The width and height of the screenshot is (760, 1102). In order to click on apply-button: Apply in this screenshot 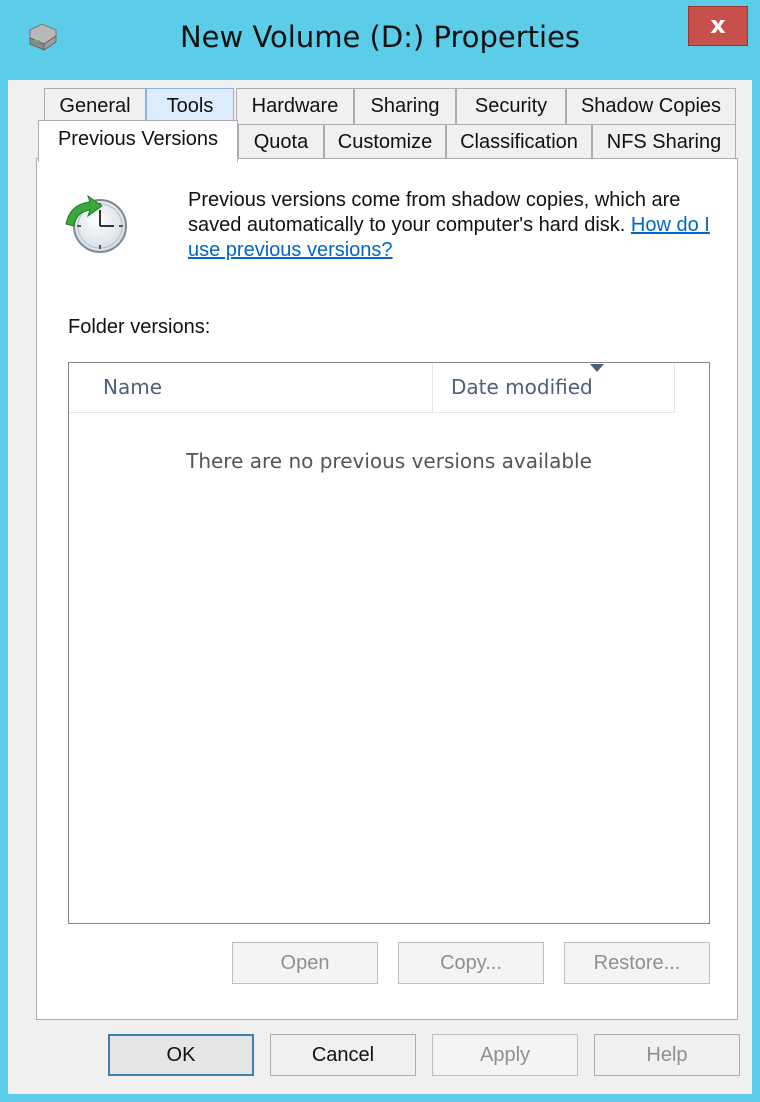, I will do `click(505, 1055)`.